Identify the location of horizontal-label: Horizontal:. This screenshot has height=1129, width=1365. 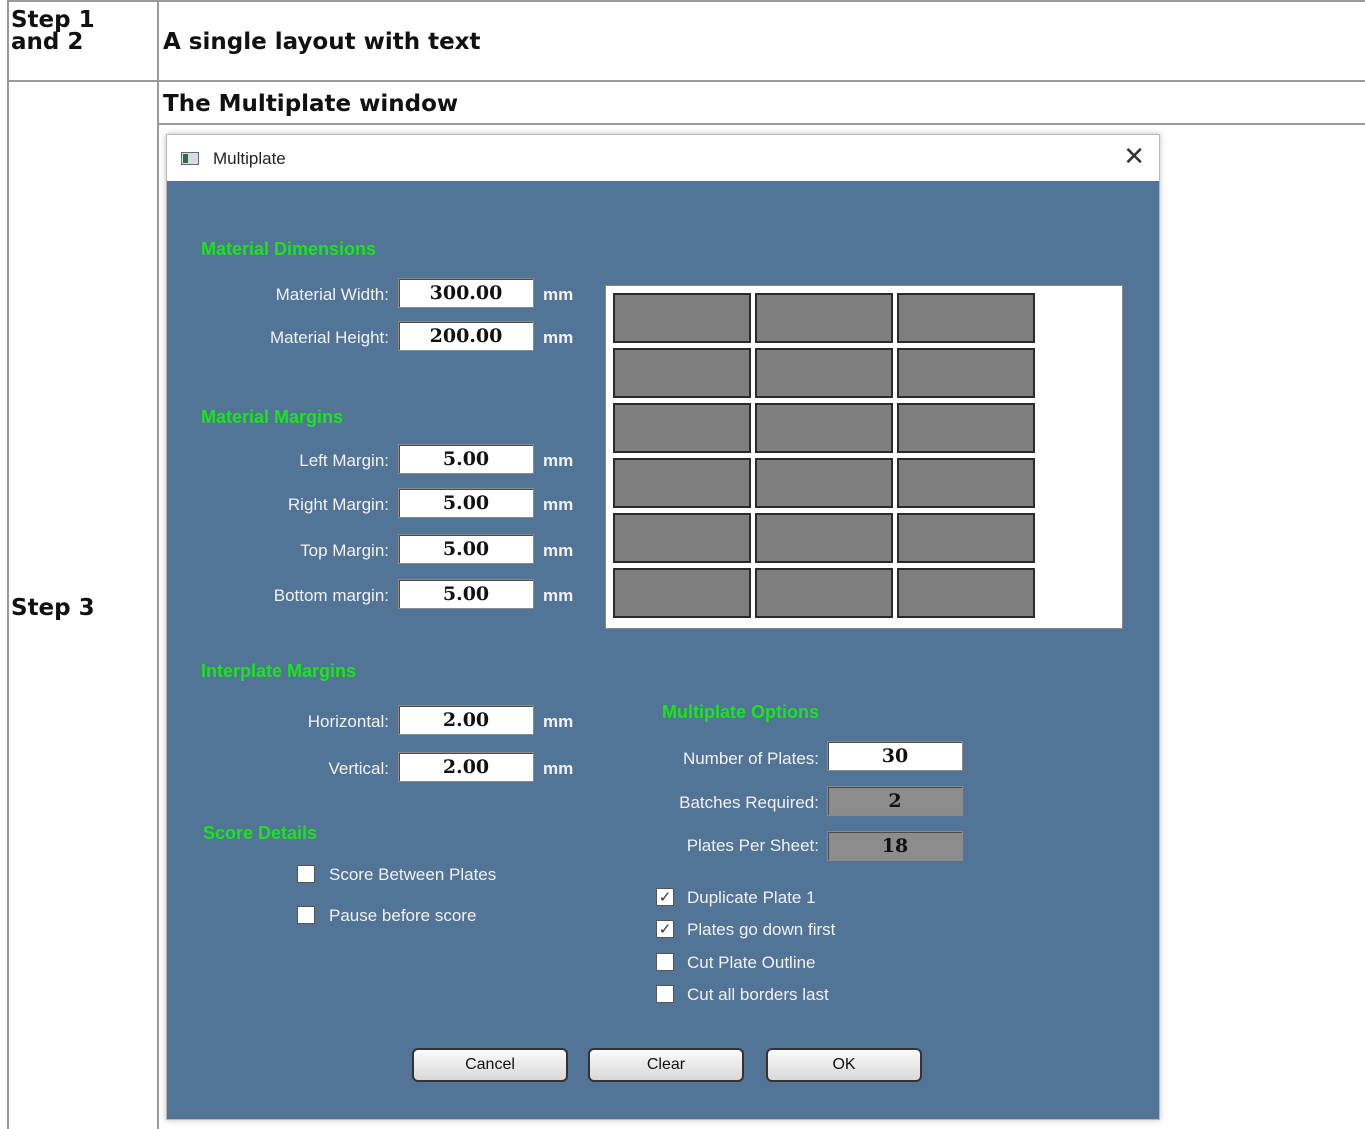
(348, 721).